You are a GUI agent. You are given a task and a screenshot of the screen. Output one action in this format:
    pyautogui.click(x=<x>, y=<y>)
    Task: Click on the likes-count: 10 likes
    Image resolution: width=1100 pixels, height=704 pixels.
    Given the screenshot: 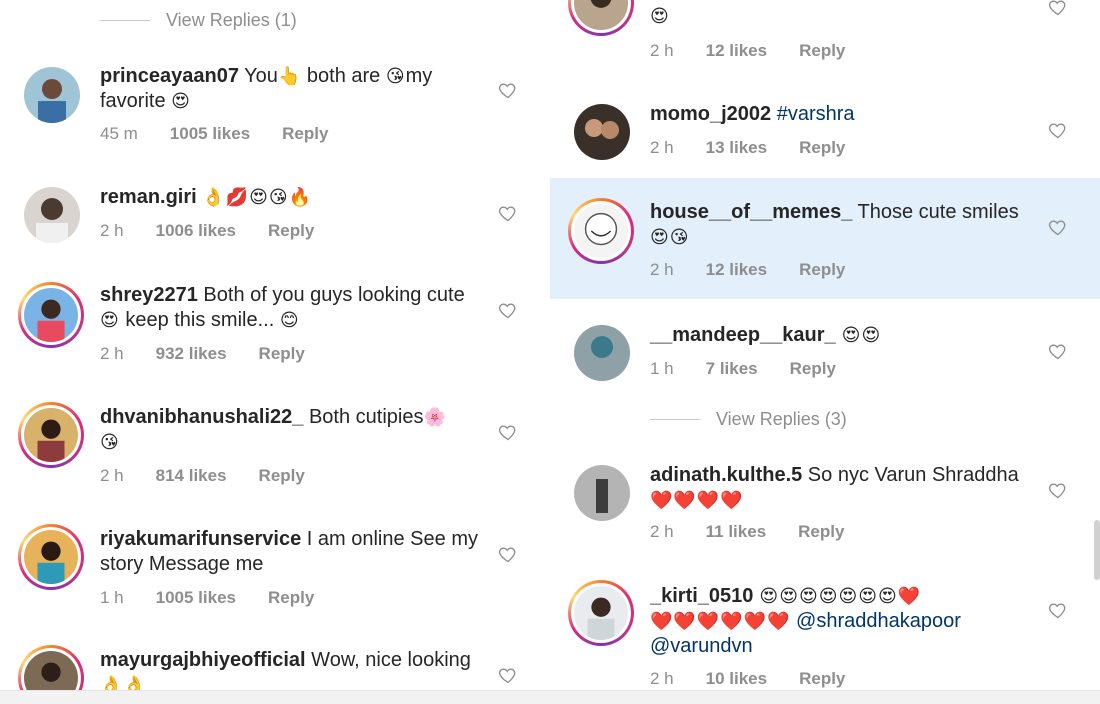 What is the action you would take?
    pyautogui.click(x=736, y=679)
    